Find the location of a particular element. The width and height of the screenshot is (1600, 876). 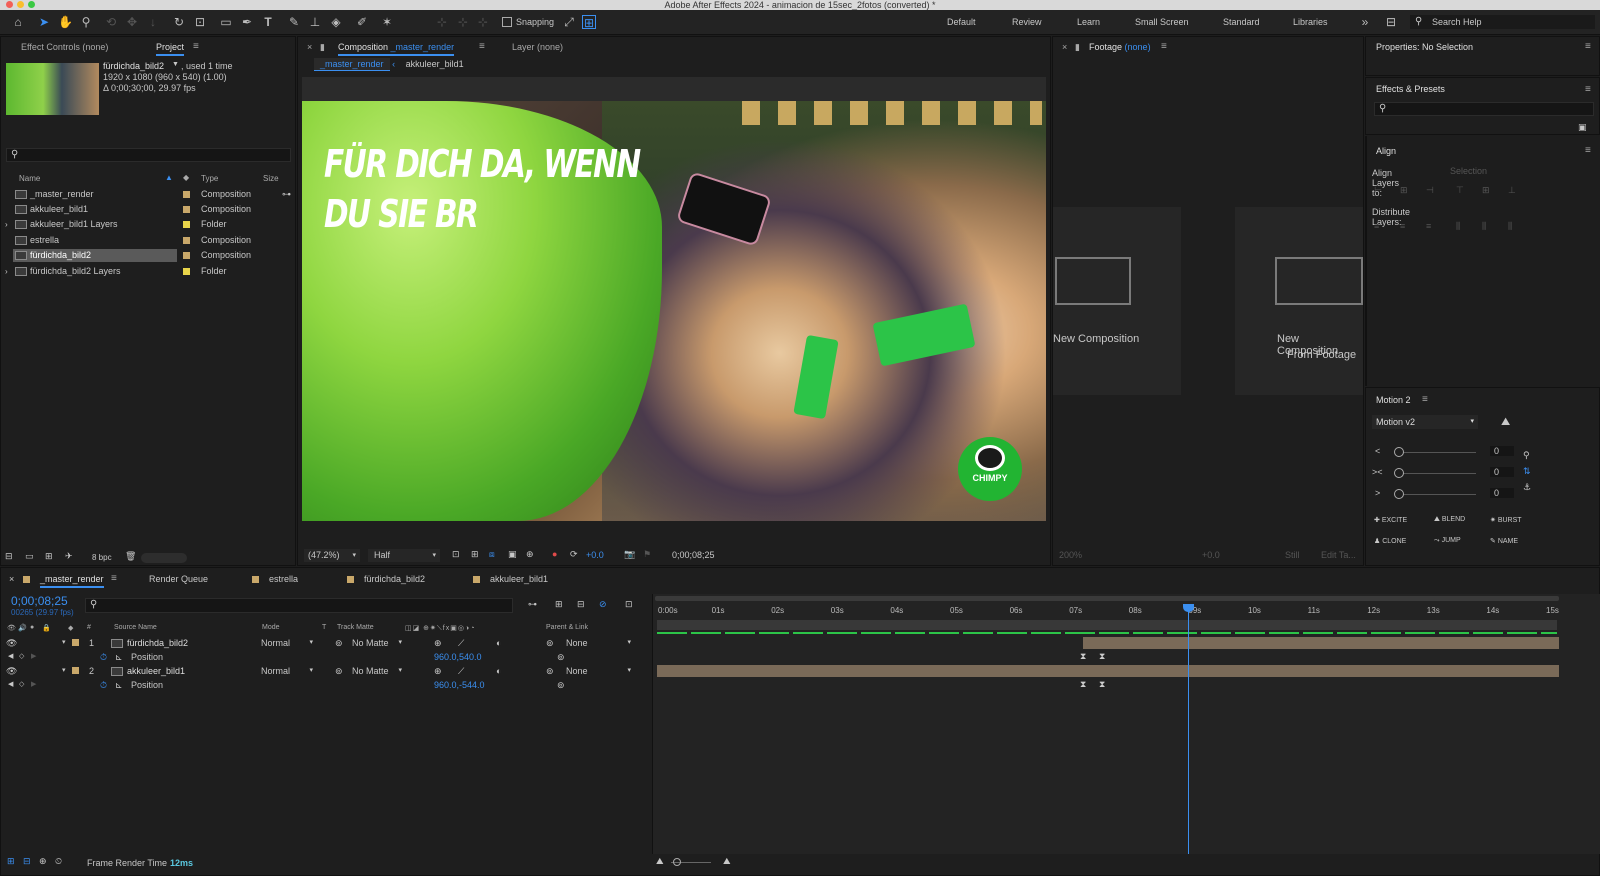

workspace-standard: Standard is located at coordinates (1241, 22).